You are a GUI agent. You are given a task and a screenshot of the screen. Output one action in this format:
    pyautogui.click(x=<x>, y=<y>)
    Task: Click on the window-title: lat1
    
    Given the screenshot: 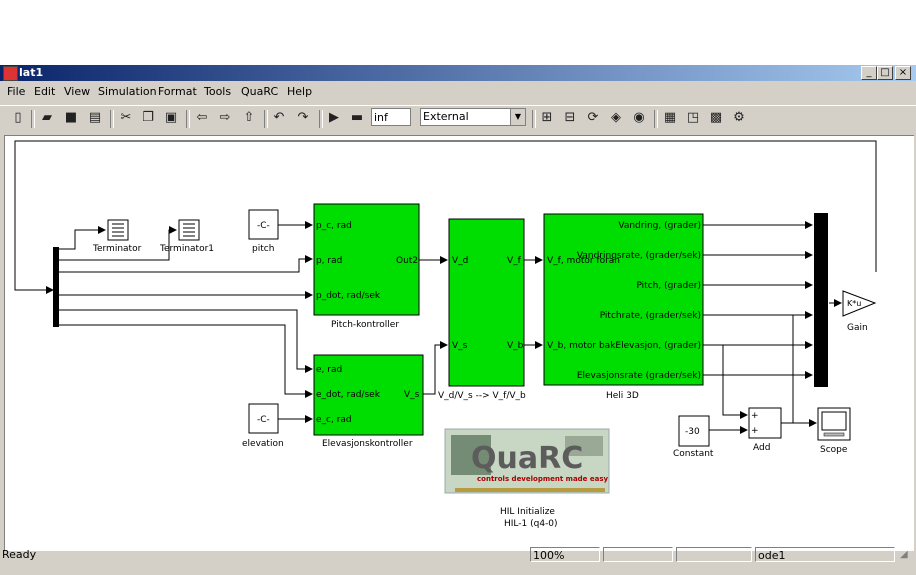 What is the action you would take?
    pyautogui.click(x=31, y=72)
    